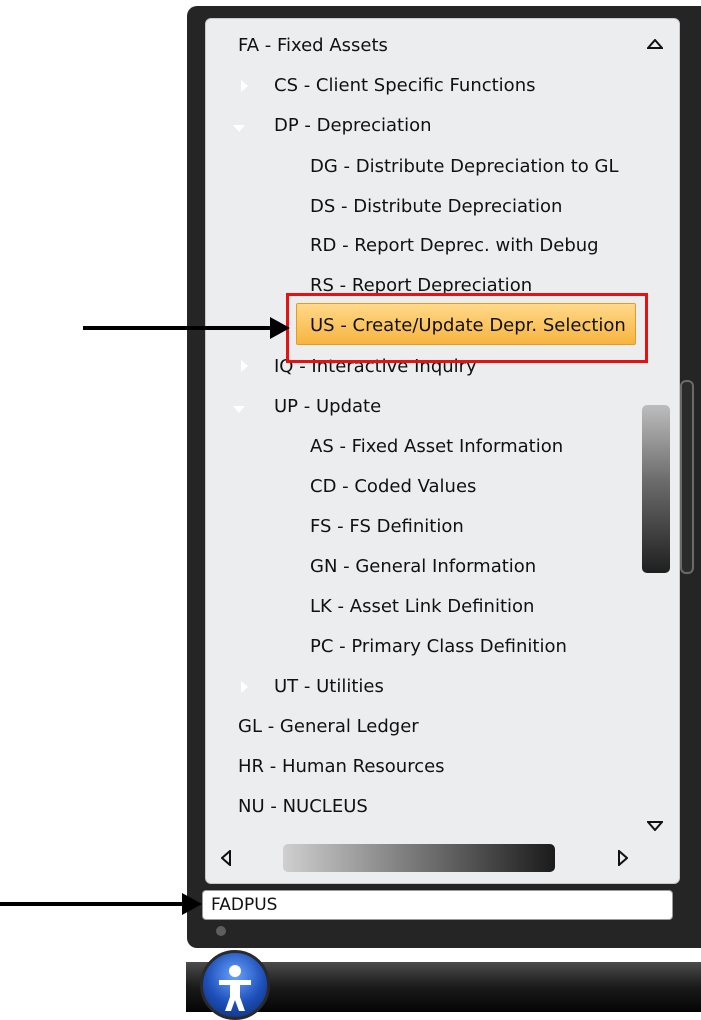  What do you see at coordinates (656, 489) in the screenshot?
I see `vertical-scroll-thumb` at bounding box center [656, 489].